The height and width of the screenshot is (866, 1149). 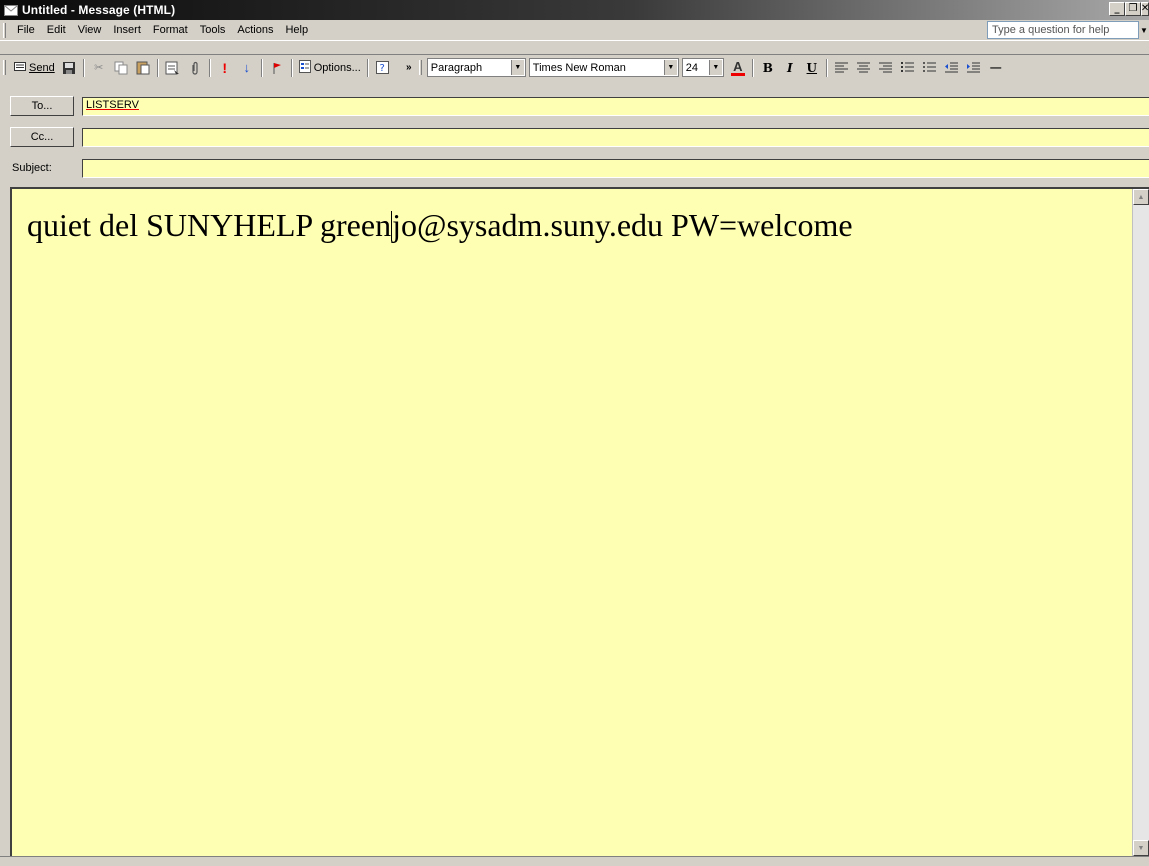 What do you see at coordinates (574, 10) in the screenshot?
I see `title-bar: Untitled - Message (HTML) _ ❐ ✕` at bounding box center [574, 10].